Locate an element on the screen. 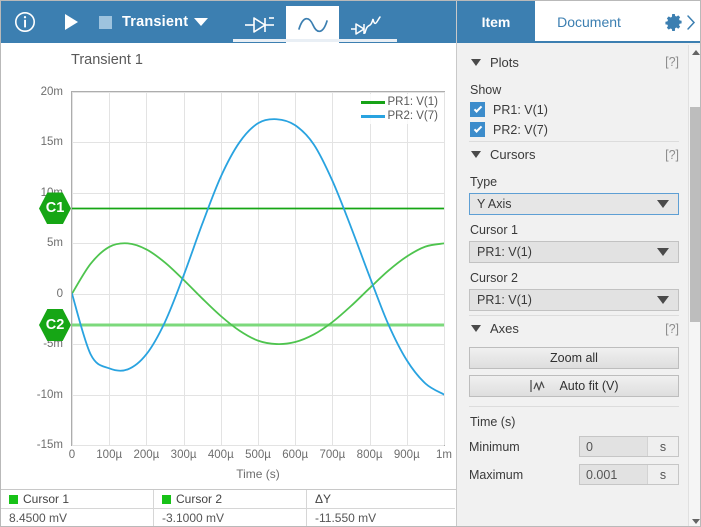 This screenshot has height=527, width=701. y-tick-label: 15m is located at coordinates (51, 142).